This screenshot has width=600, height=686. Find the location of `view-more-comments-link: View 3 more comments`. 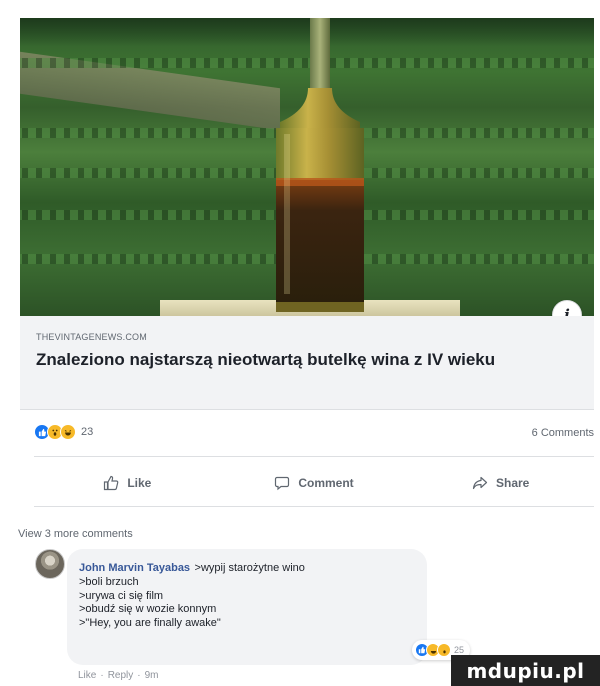

view-more-comments-link: View 3 more comments is located at coordinates (75, 534).